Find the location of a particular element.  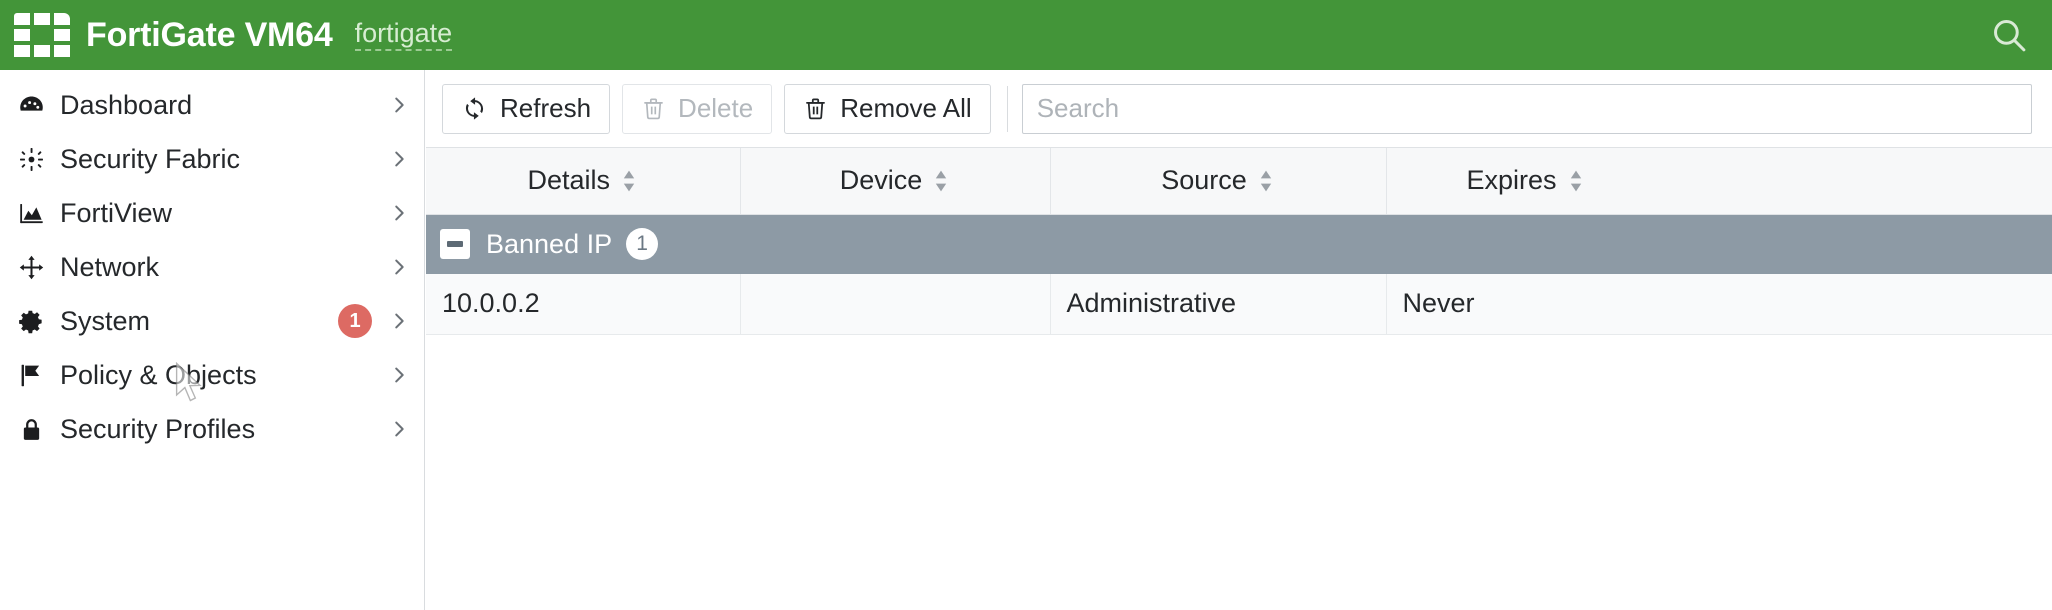

group-label: Banned IP is located at coordinates (549, 243).